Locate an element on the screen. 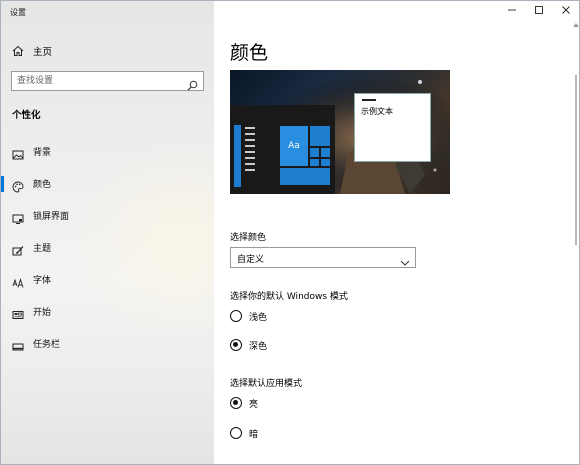  choose-color-dropdown: 自定义 is located at coordinates (323, 257).